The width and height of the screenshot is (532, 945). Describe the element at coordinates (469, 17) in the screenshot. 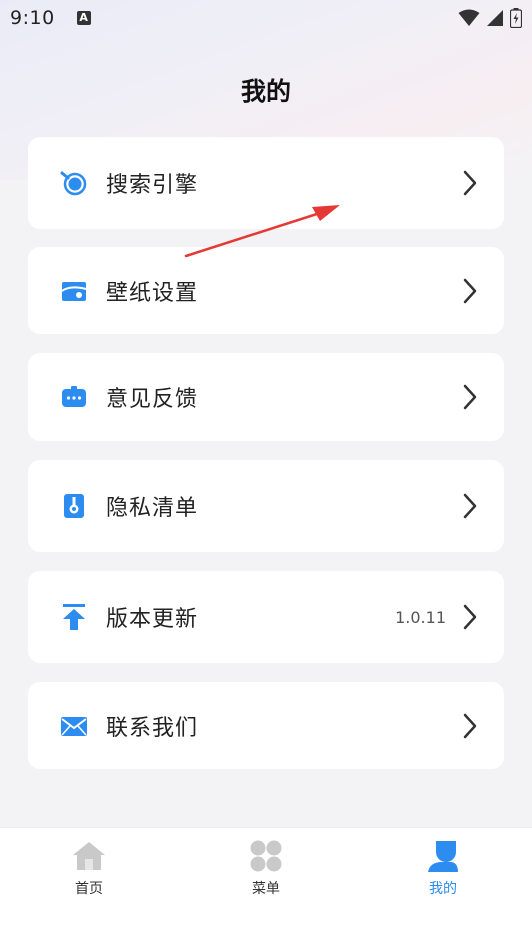

I see `wifi-icon` at that location.